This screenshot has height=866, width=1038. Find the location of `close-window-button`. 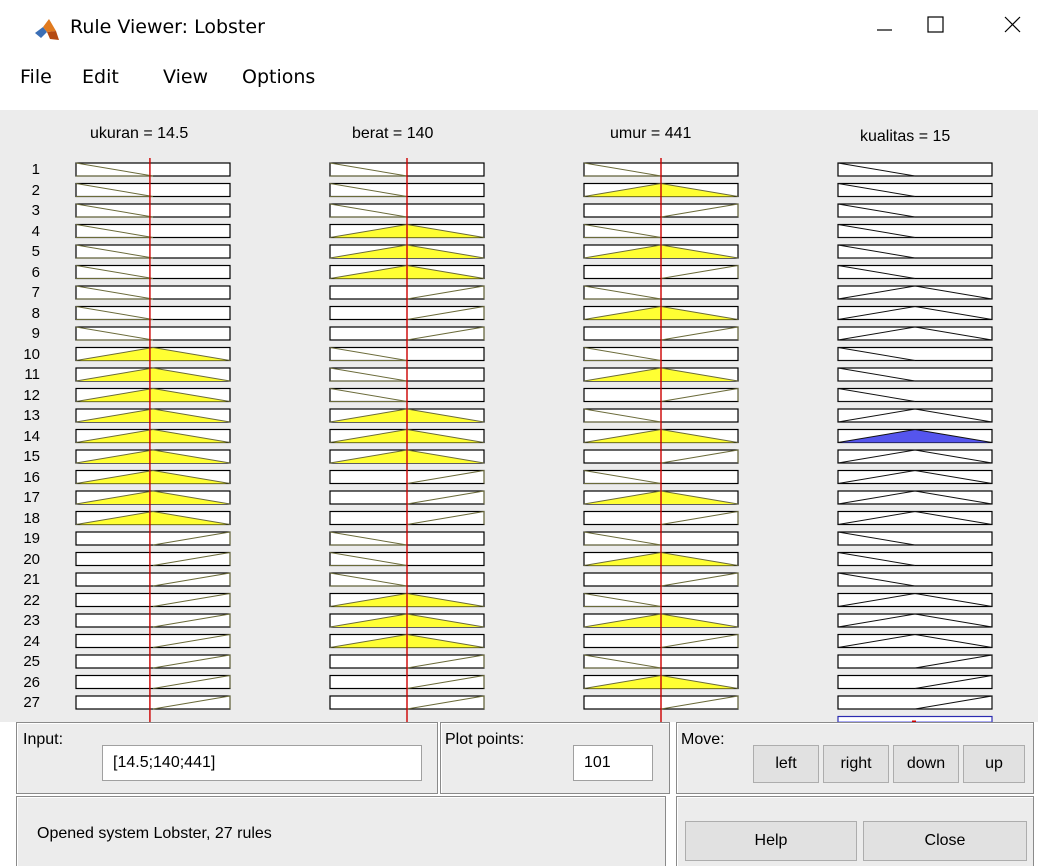

close-window-button is located at coordinates (1013, 28).